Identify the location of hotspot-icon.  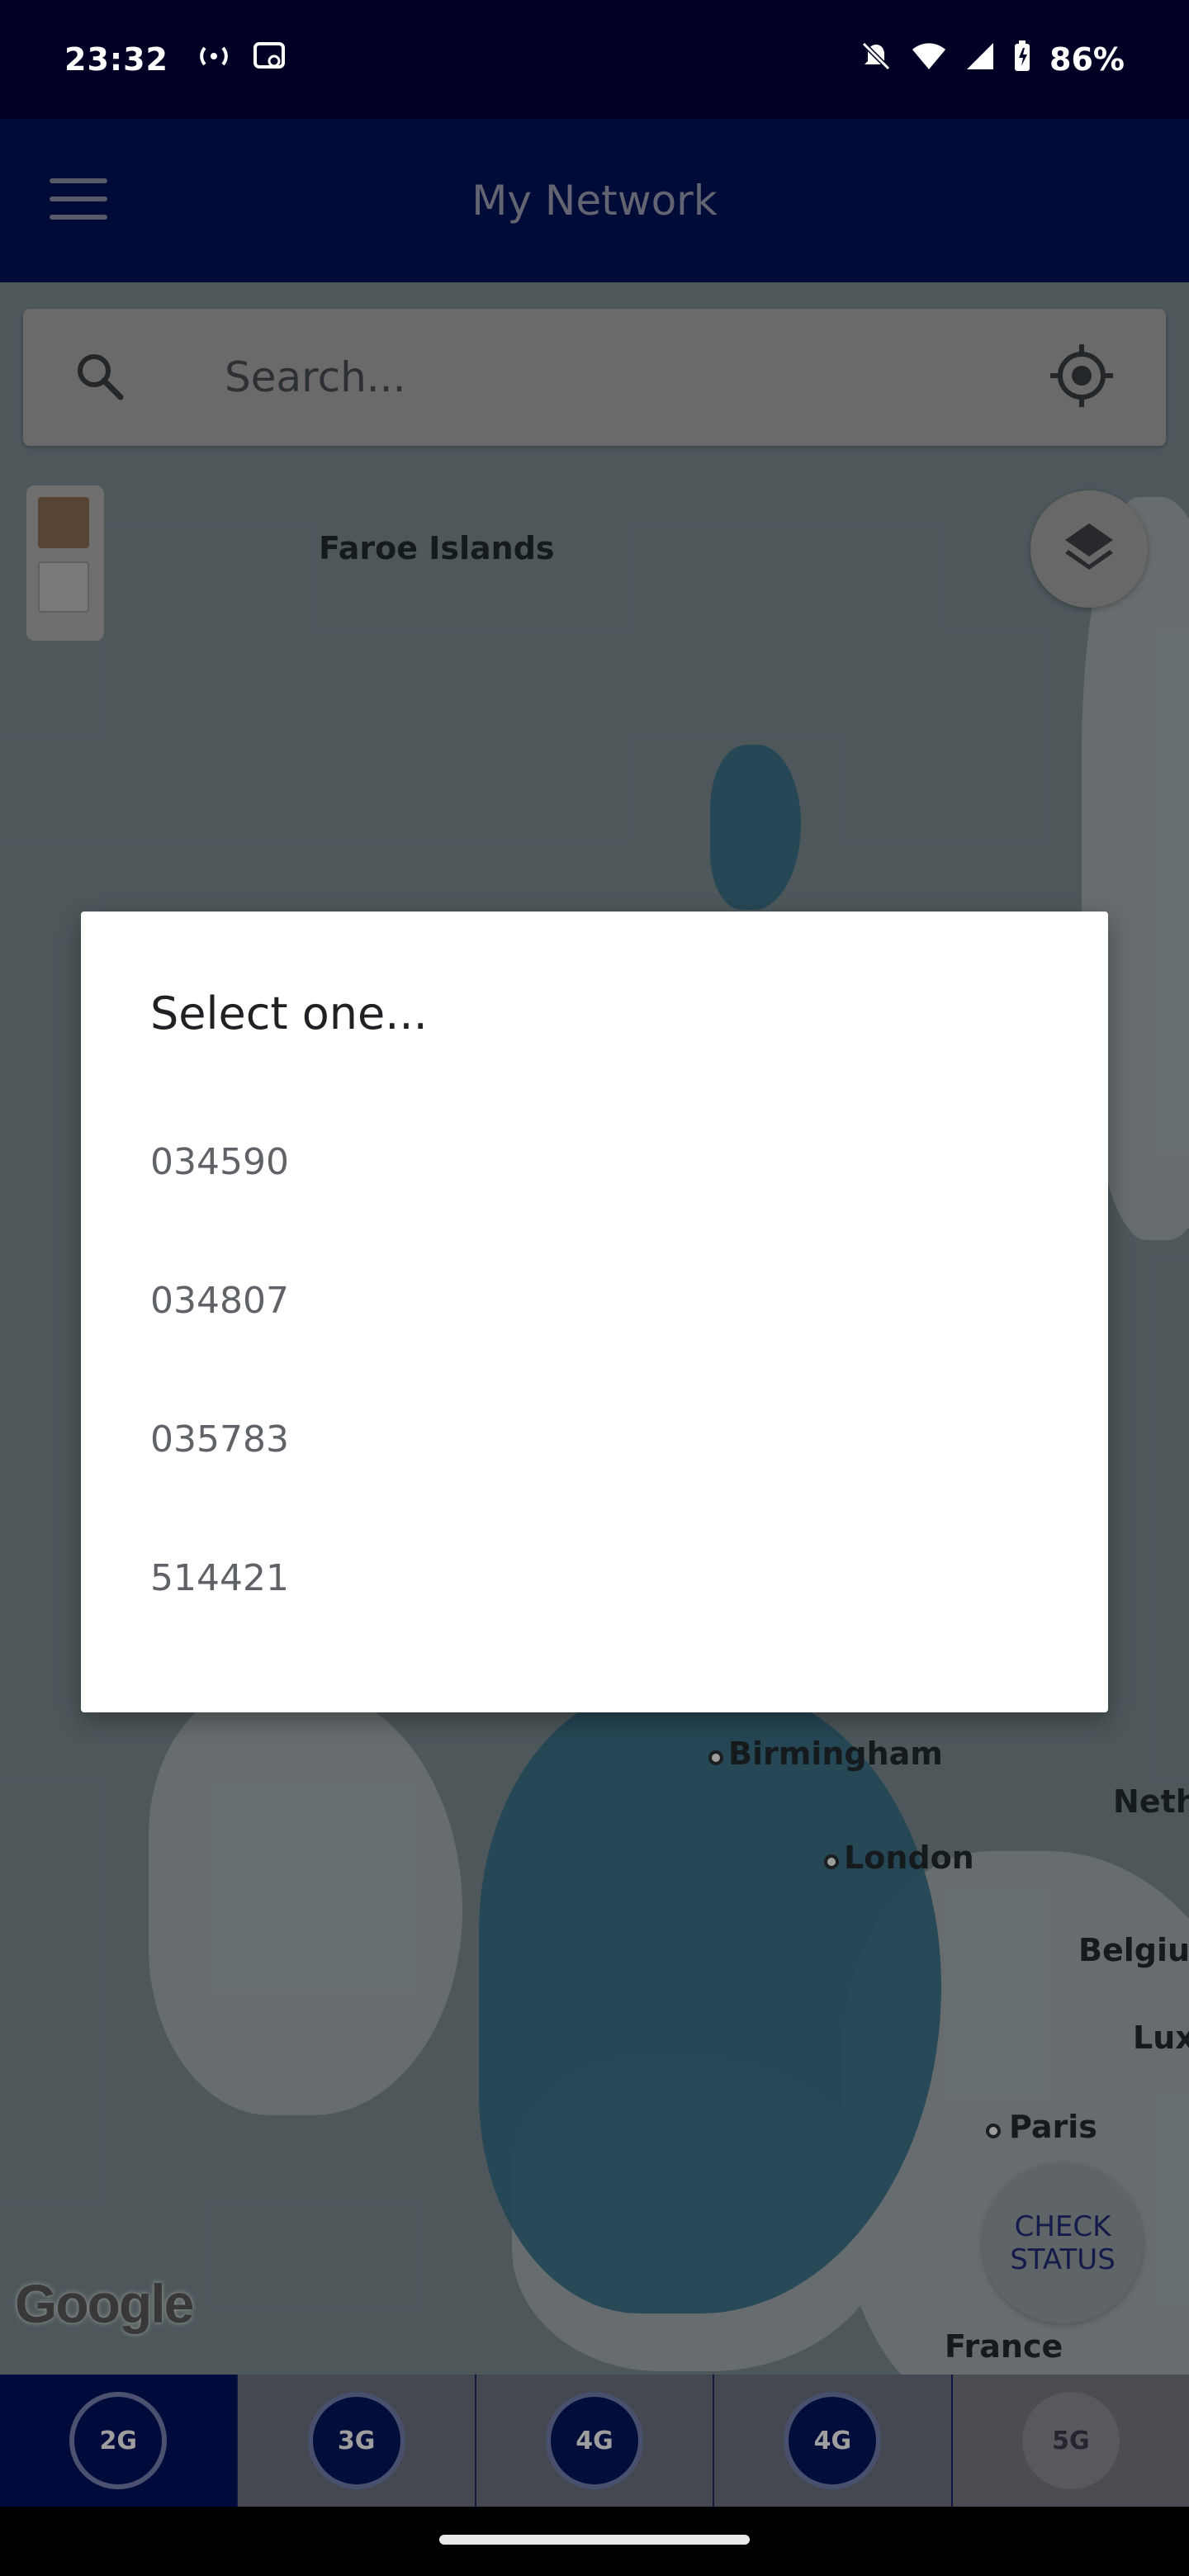
(214, 59).